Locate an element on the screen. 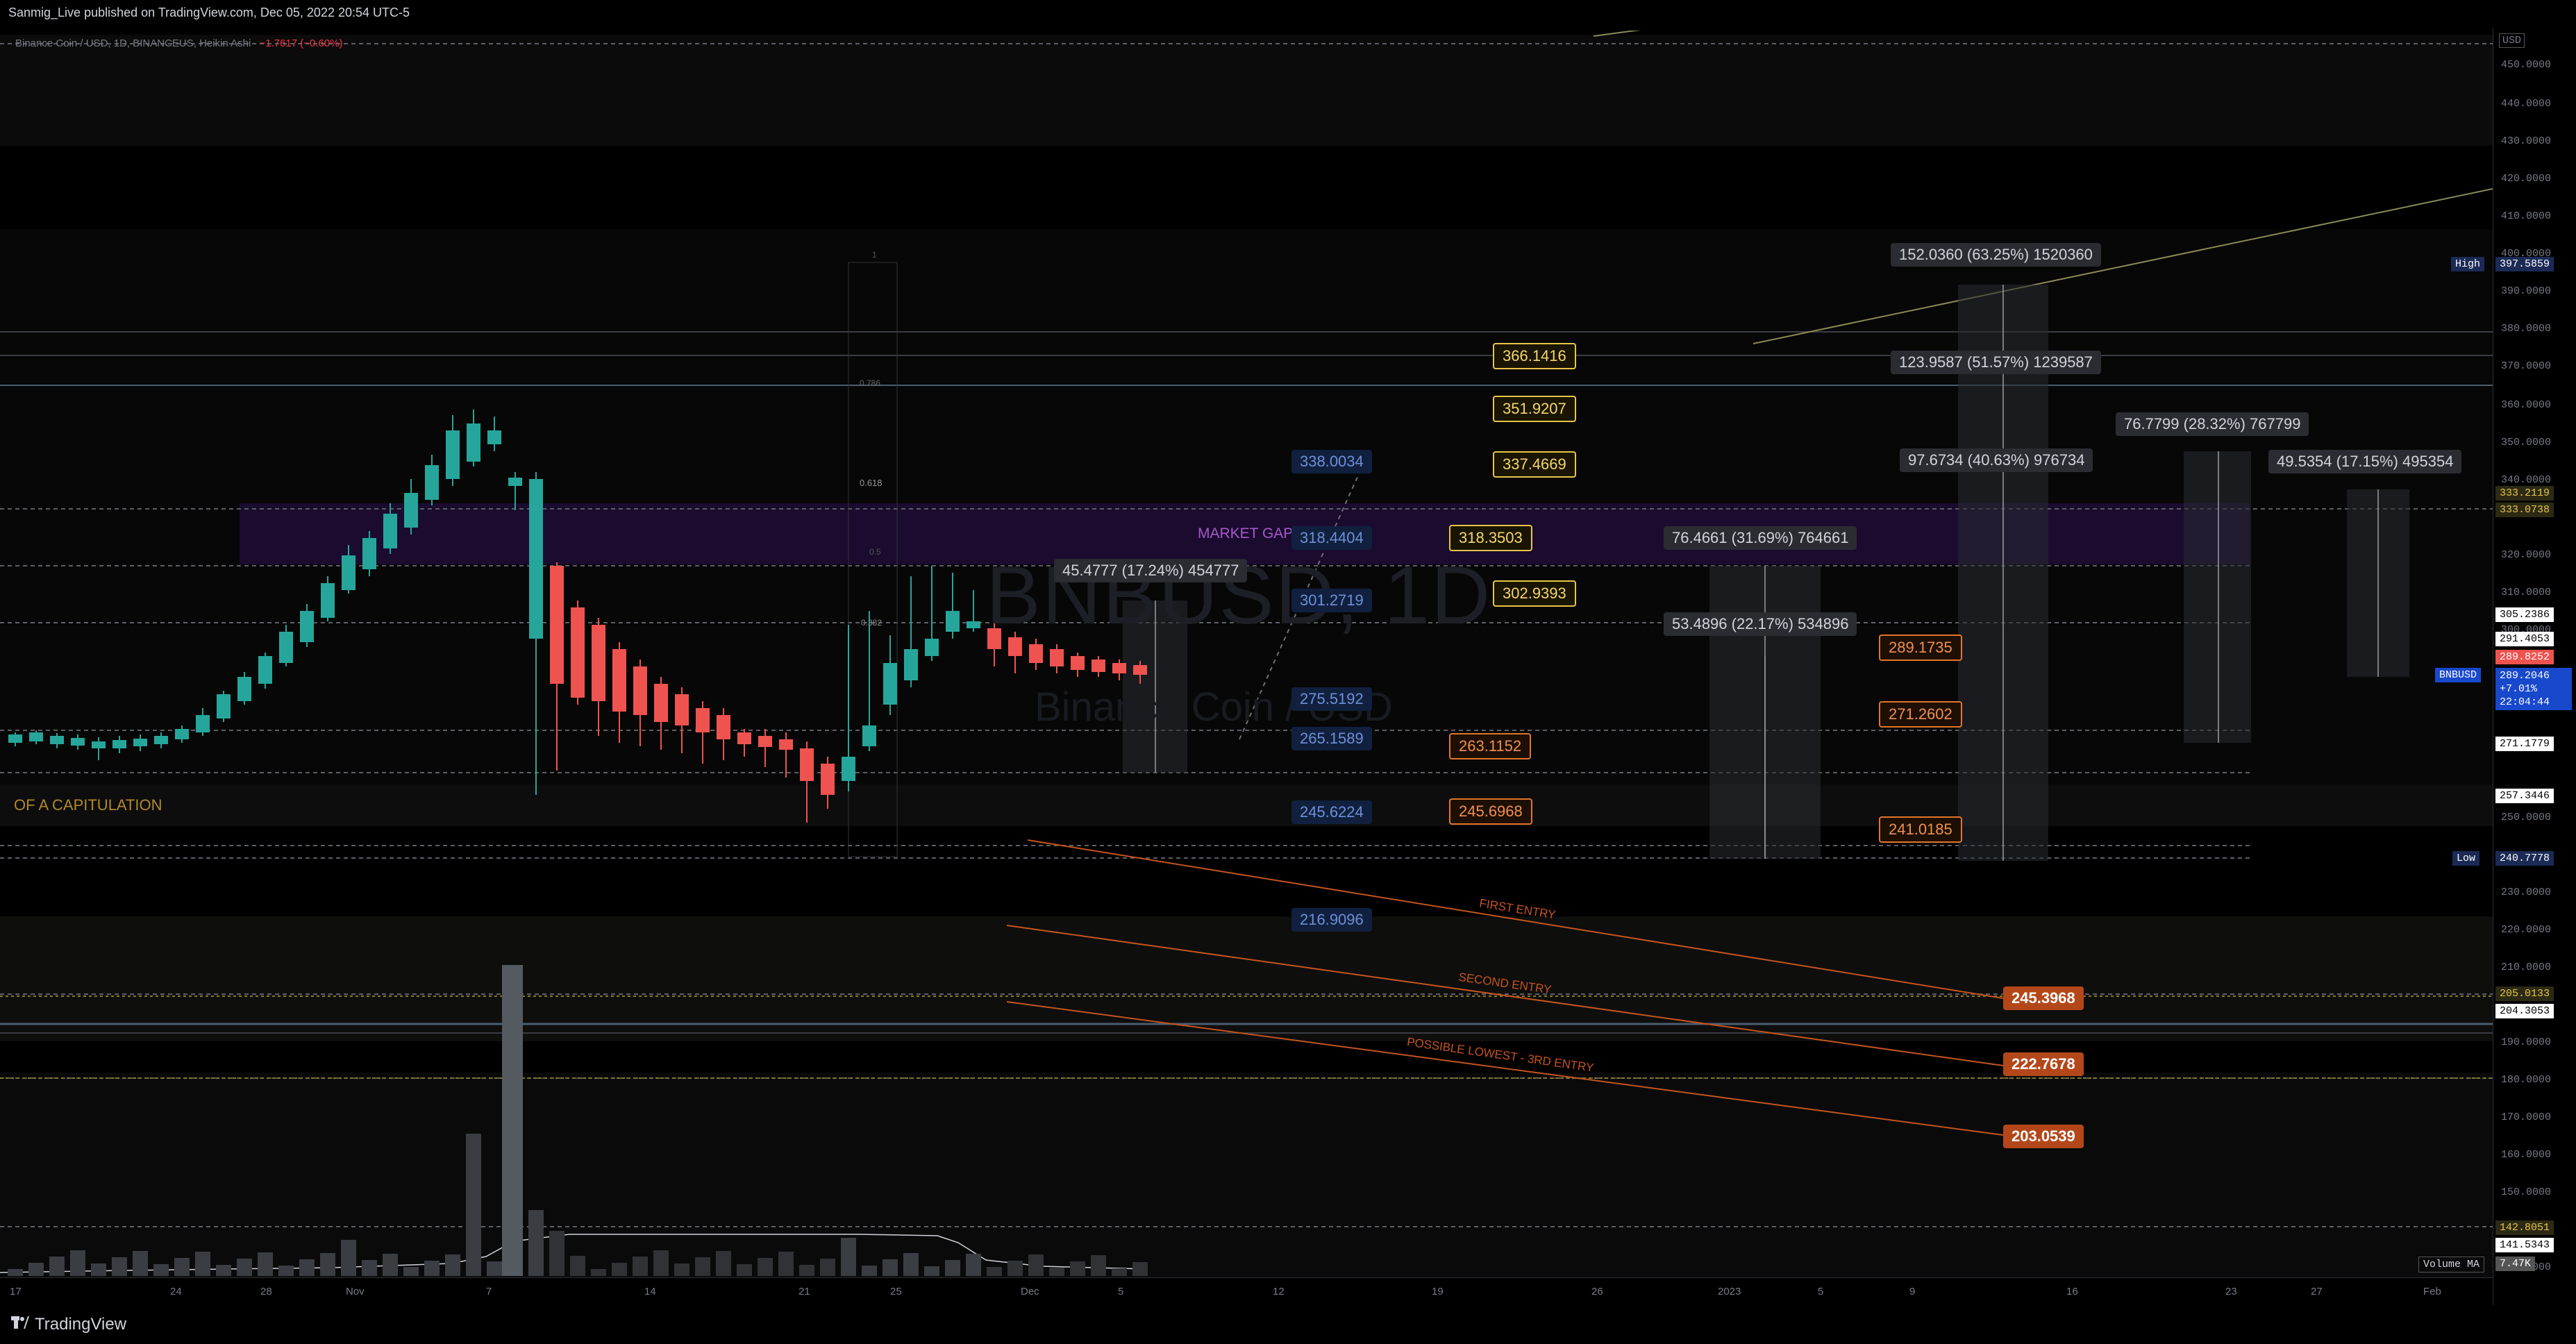 The height and width of the screenshot is (1344, 2576). badge-205: 205.0133 is located at coordinates (2524, 993).